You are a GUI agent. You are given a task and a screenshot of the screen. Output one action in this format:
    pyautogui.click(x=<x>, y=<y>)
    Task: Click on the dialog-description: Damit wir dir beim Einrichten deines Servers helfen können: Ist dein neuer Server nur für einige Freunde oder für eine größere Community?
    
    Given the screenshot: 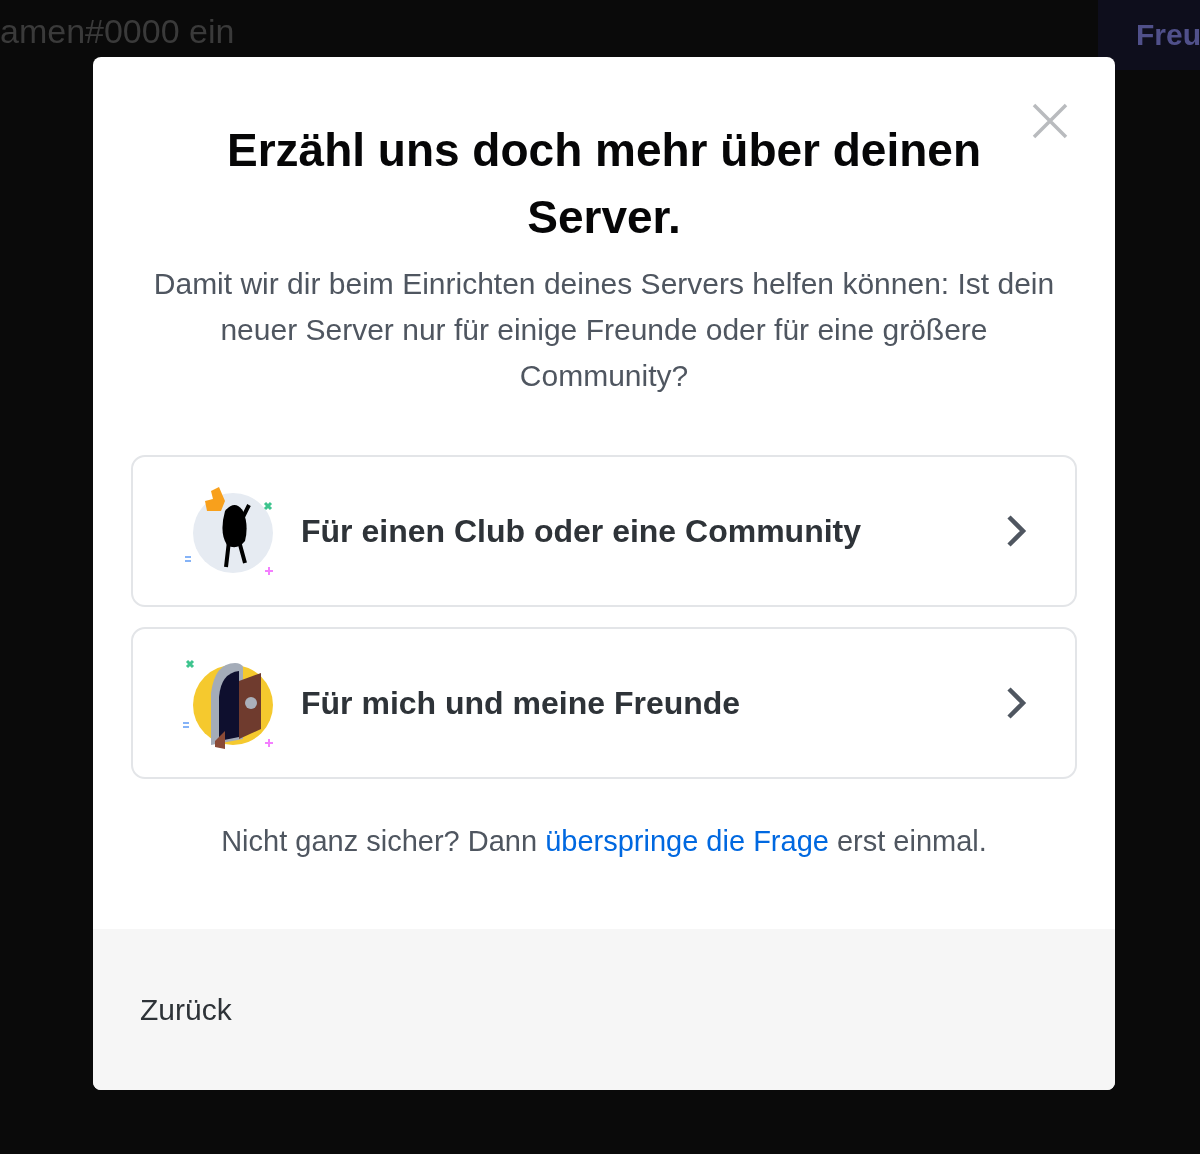 What is the action you would take?
    pyautogui.click(x=604, y=330)
    